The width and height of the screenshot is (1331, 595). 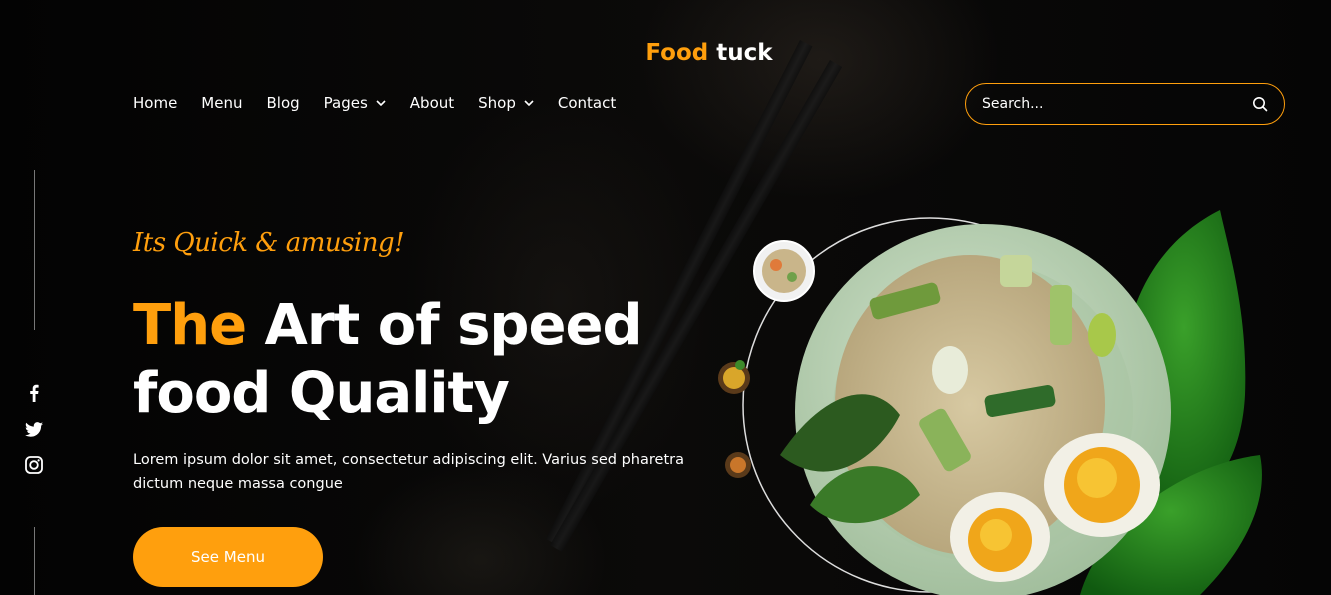 I want to click on headline-line2: food Quality, so click(x=321, y=393).